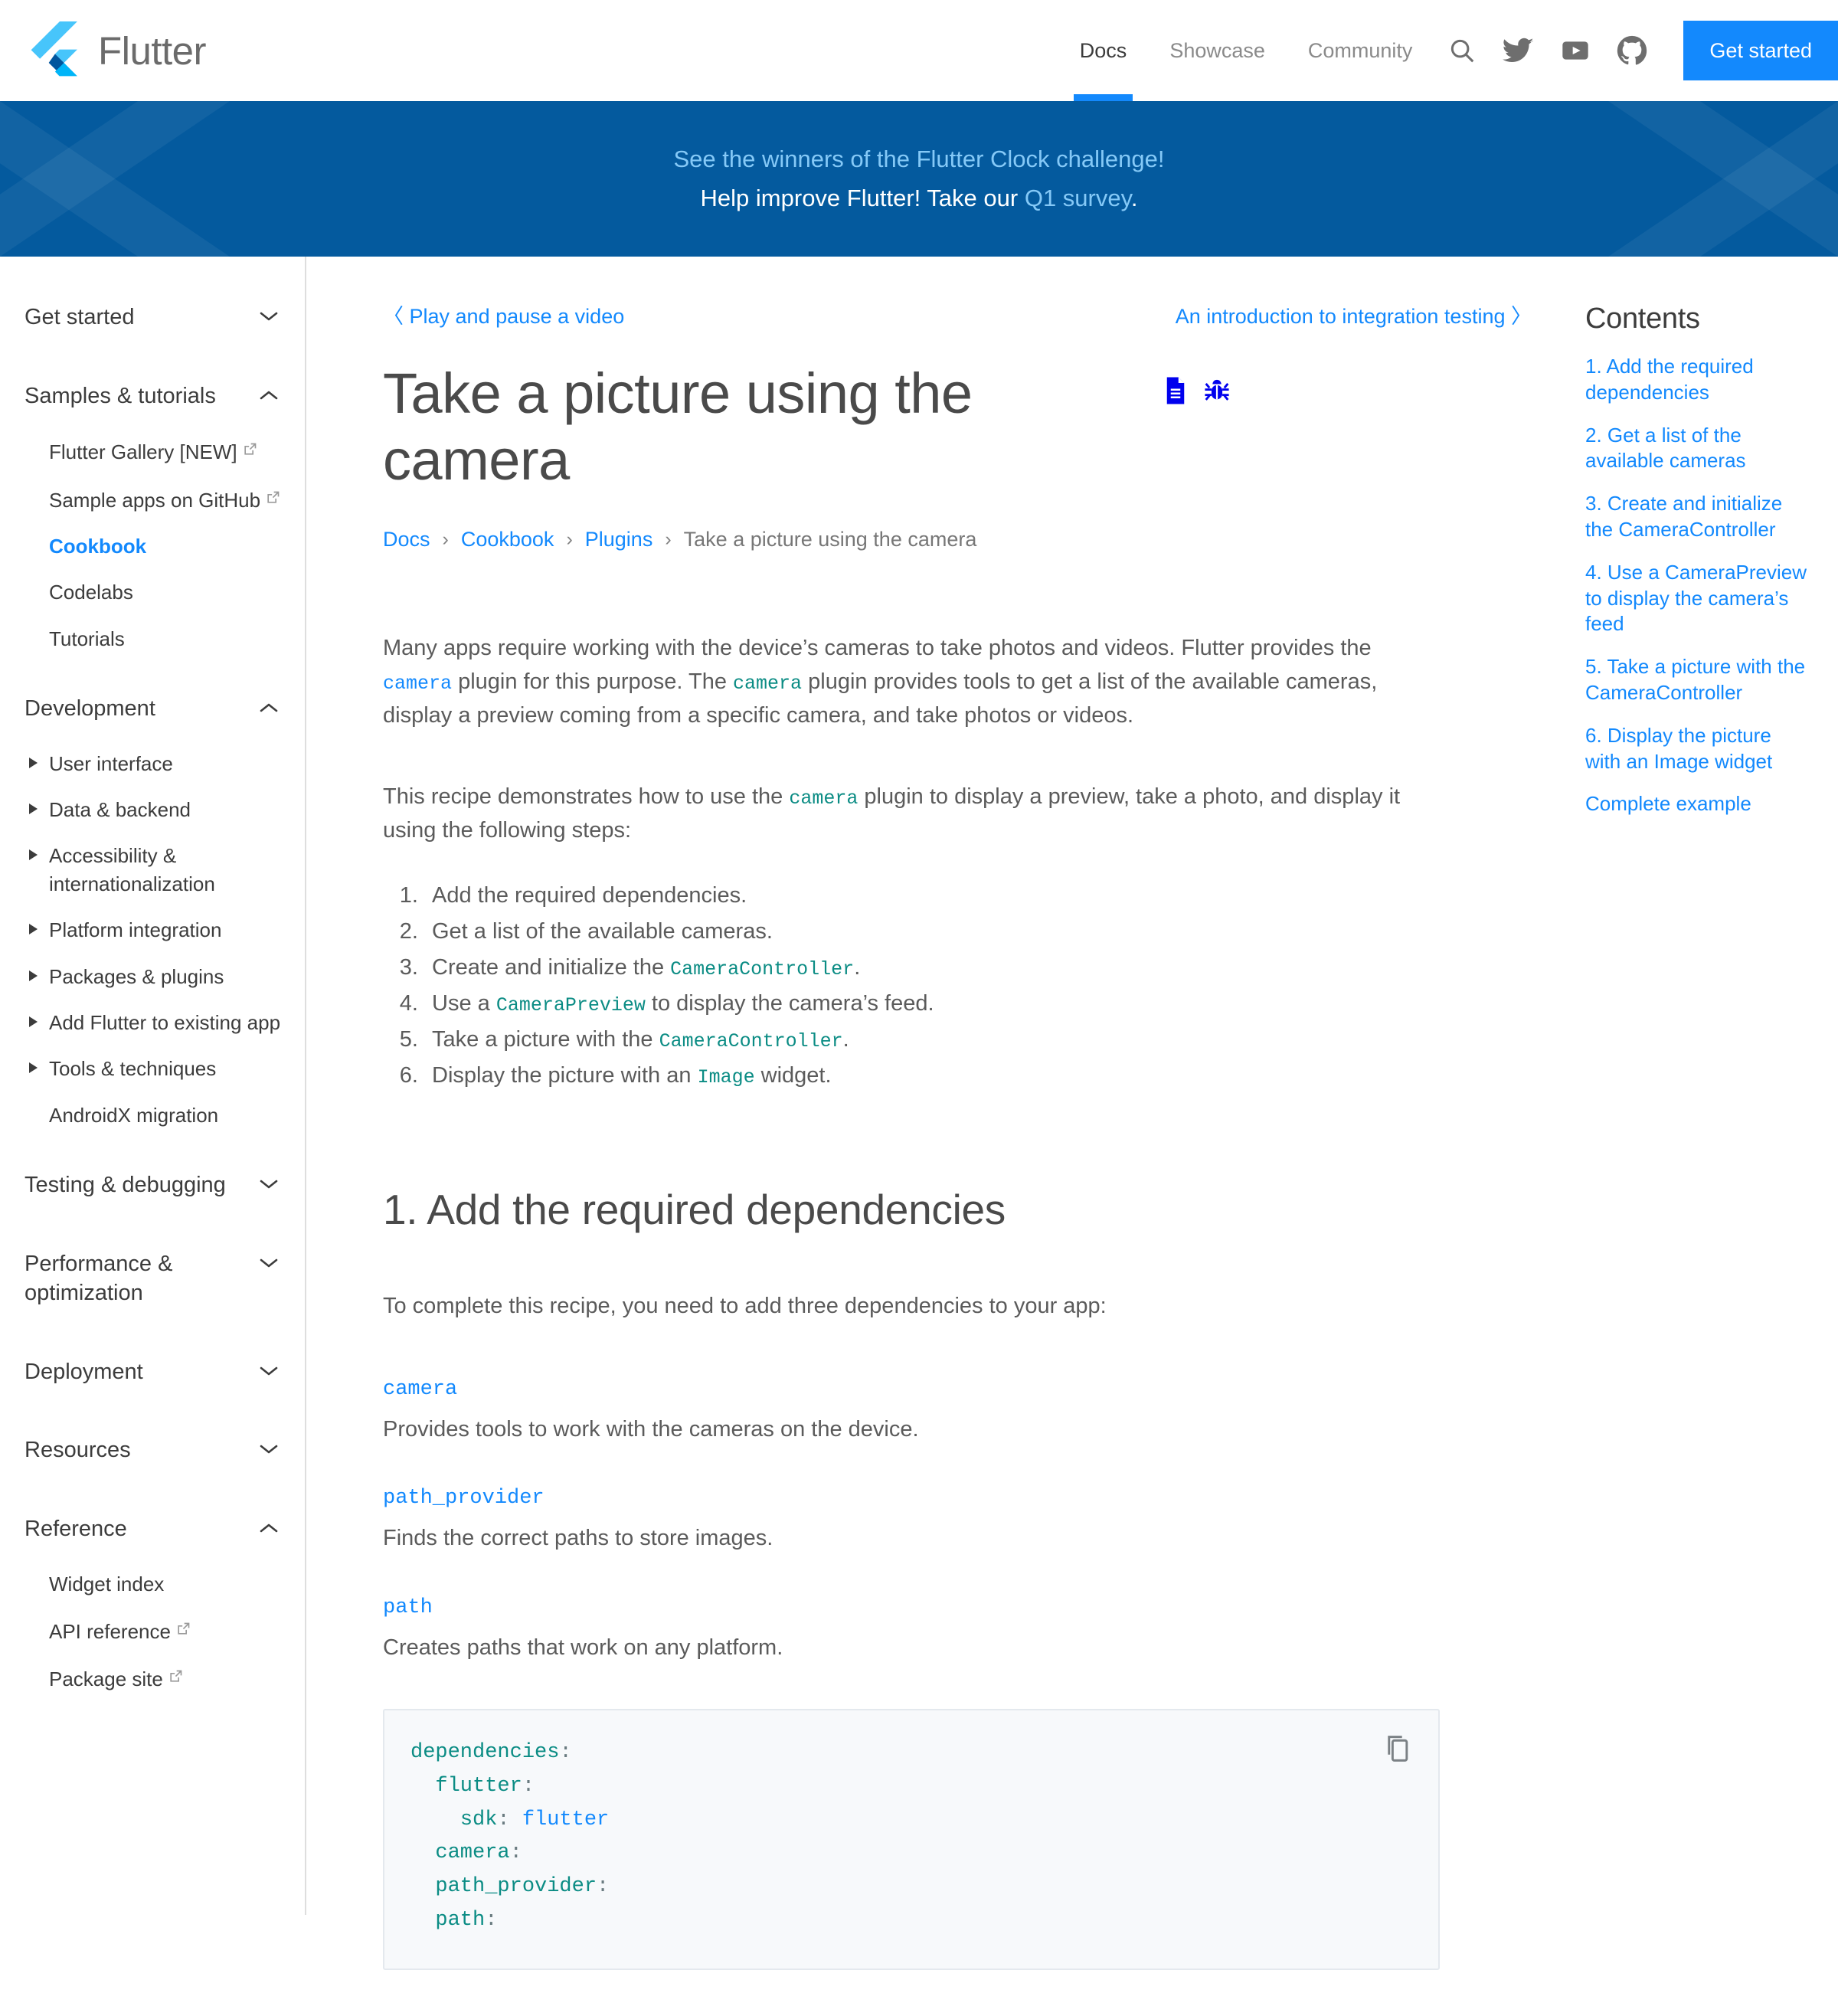 Image resolution: width=1838 pixels, height=2016 pixels. Describe the element at coordinates (1396, 1749) in the screenshot. I see `copy-icon` at that location.